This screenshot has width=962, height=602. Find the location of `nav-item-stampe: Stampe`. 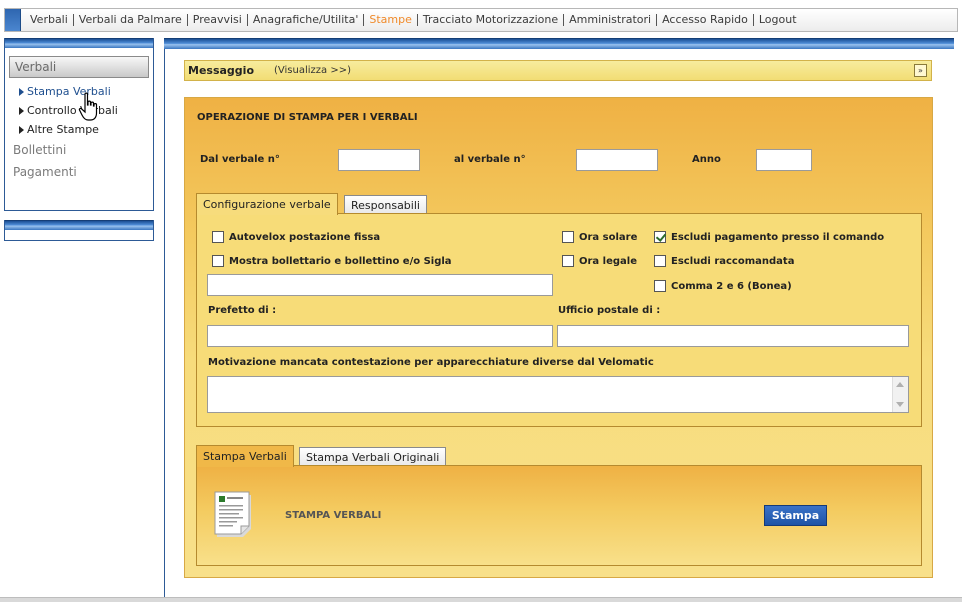

nav-item-stampe: Stampe is located at coordinates (391, 20).